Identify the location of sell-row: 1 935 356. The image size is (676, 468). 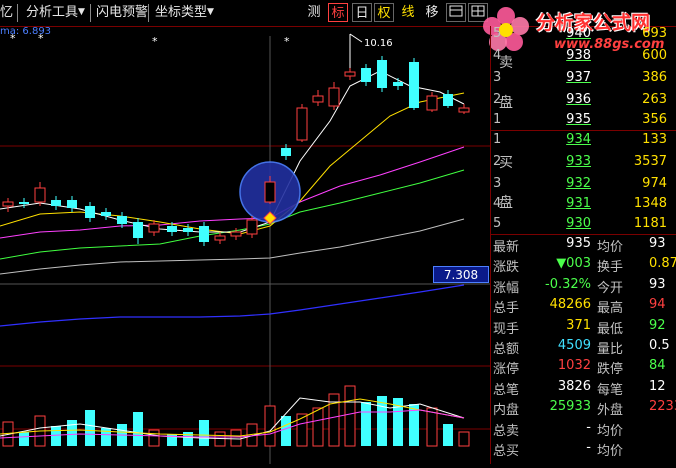
(583, 122).